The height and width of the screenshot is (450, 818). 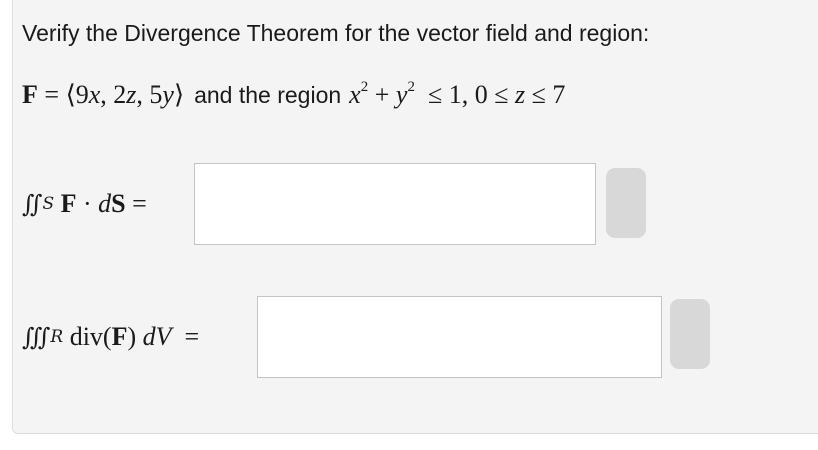 I want to click on region-x: x, so click(x=355, y=94).